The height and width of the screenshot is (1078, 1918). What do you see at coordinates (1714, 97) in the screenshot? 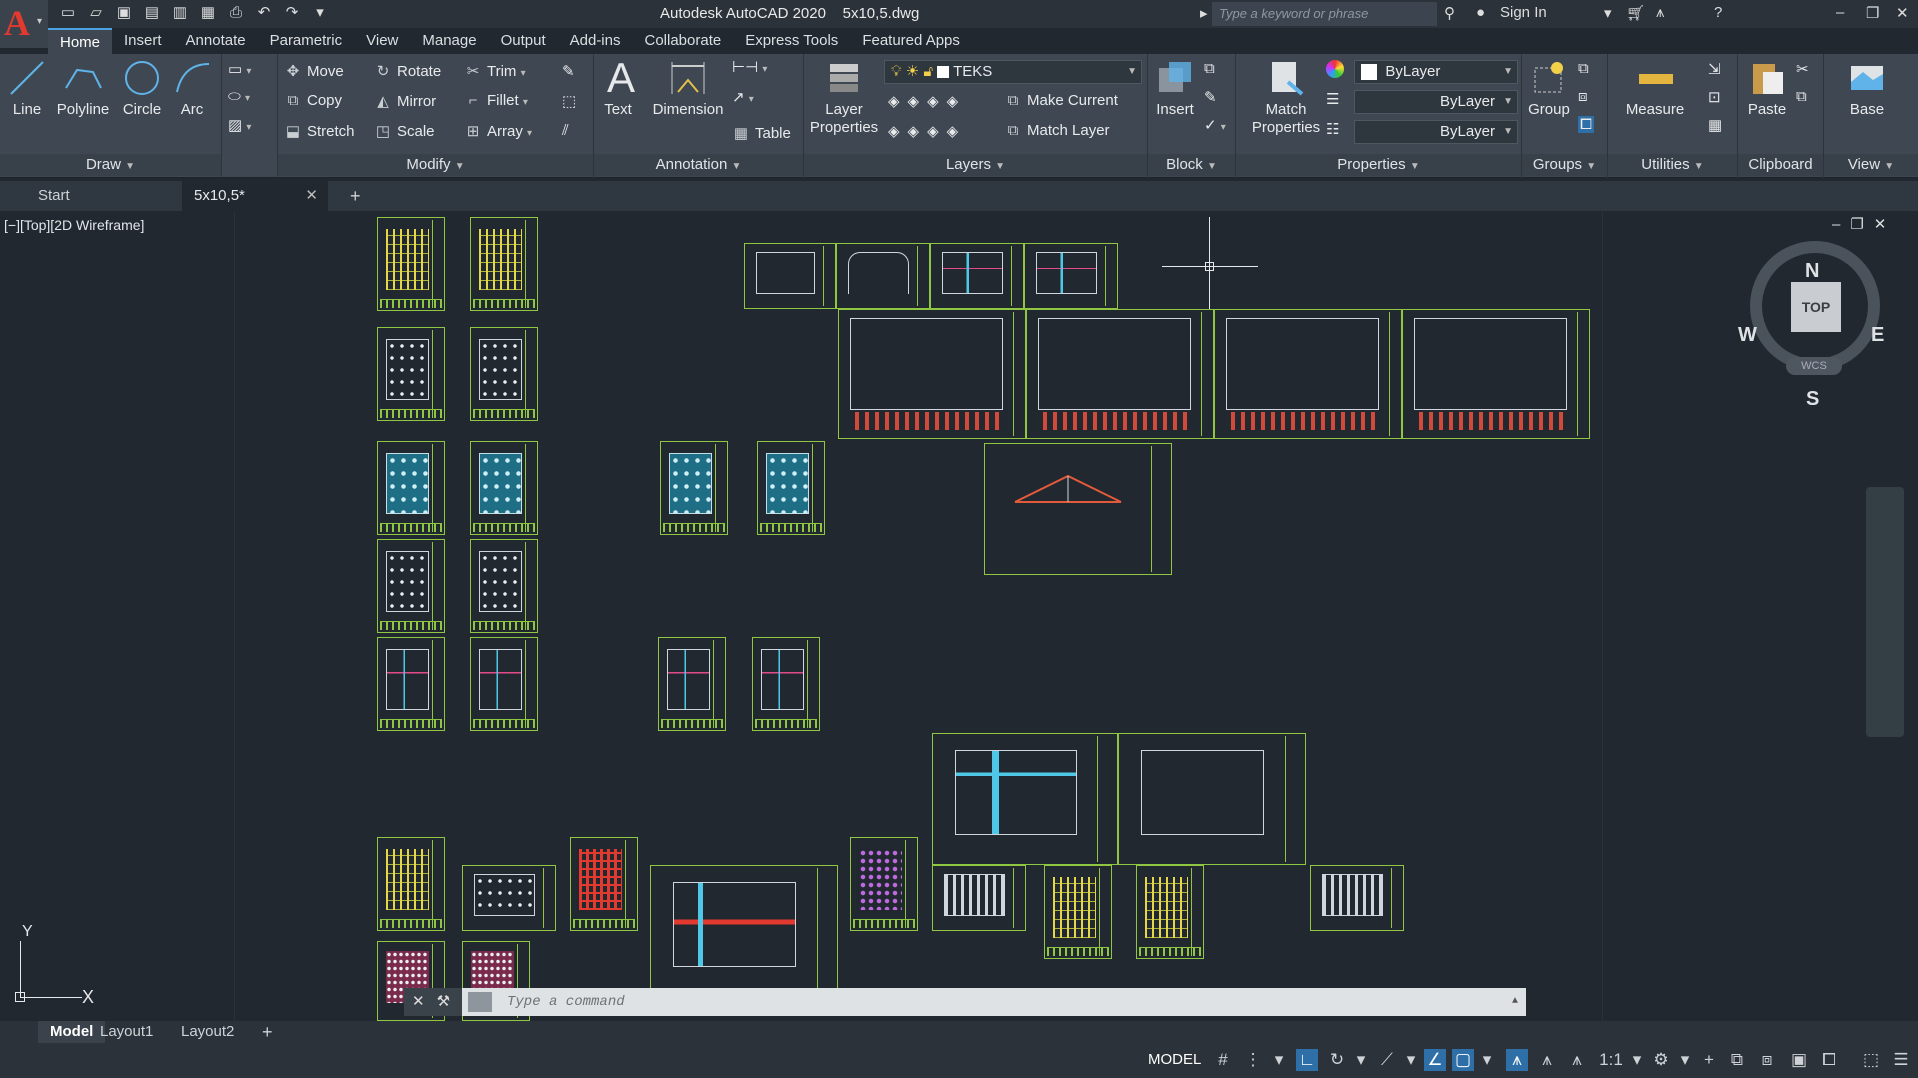
I see `id-point-icon: ⊡` at bounding box center [1714, 97].